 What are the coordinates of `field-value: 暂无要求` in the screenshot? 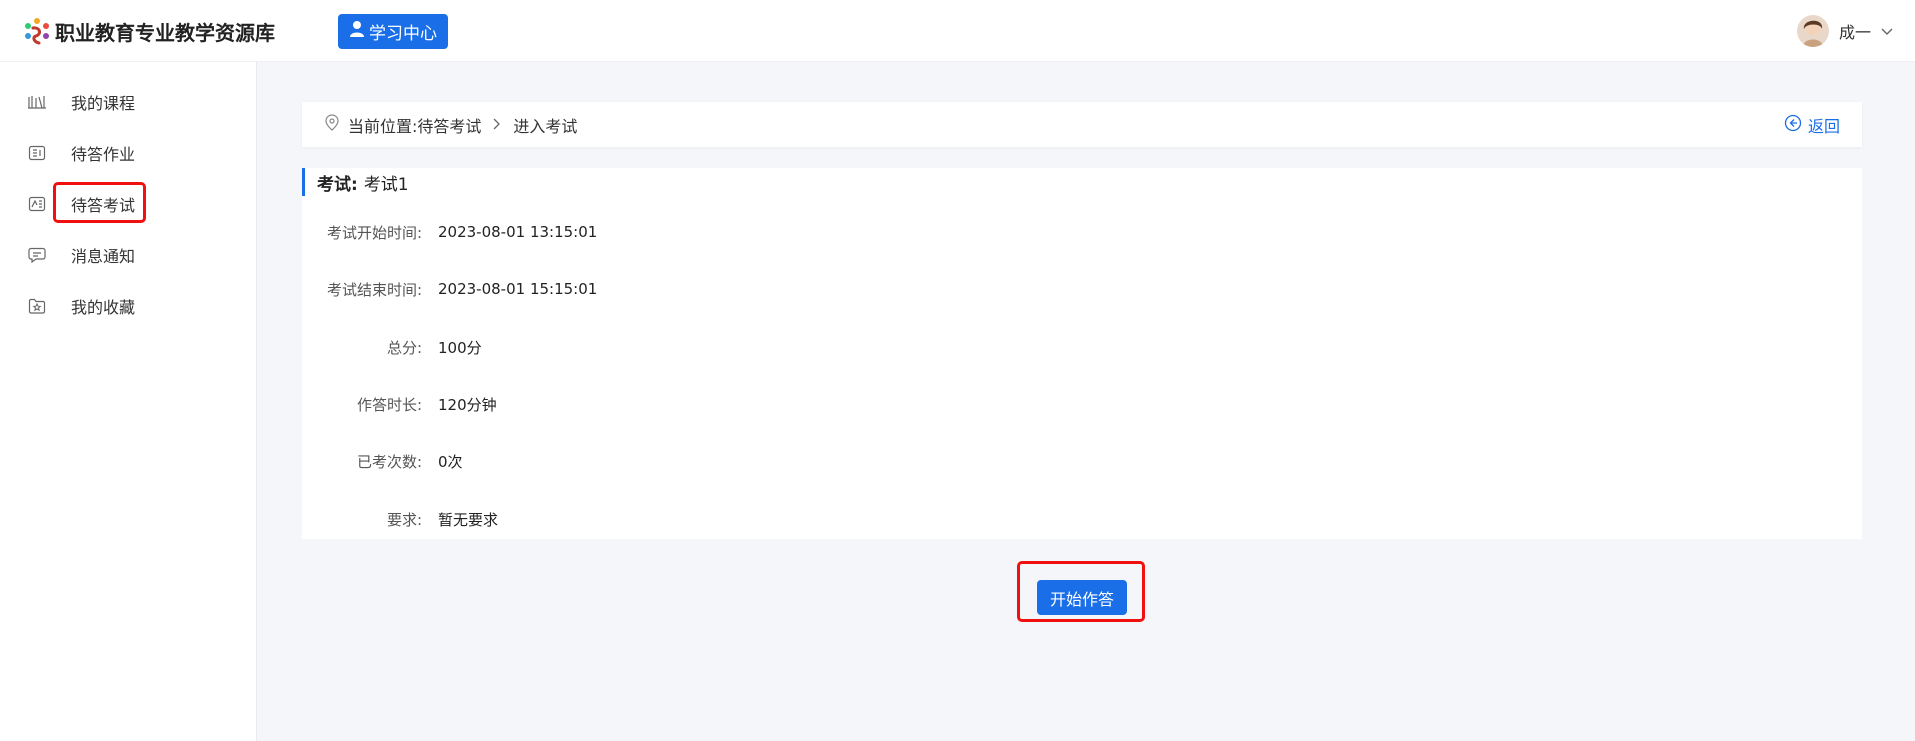 It's located at (468, 519).